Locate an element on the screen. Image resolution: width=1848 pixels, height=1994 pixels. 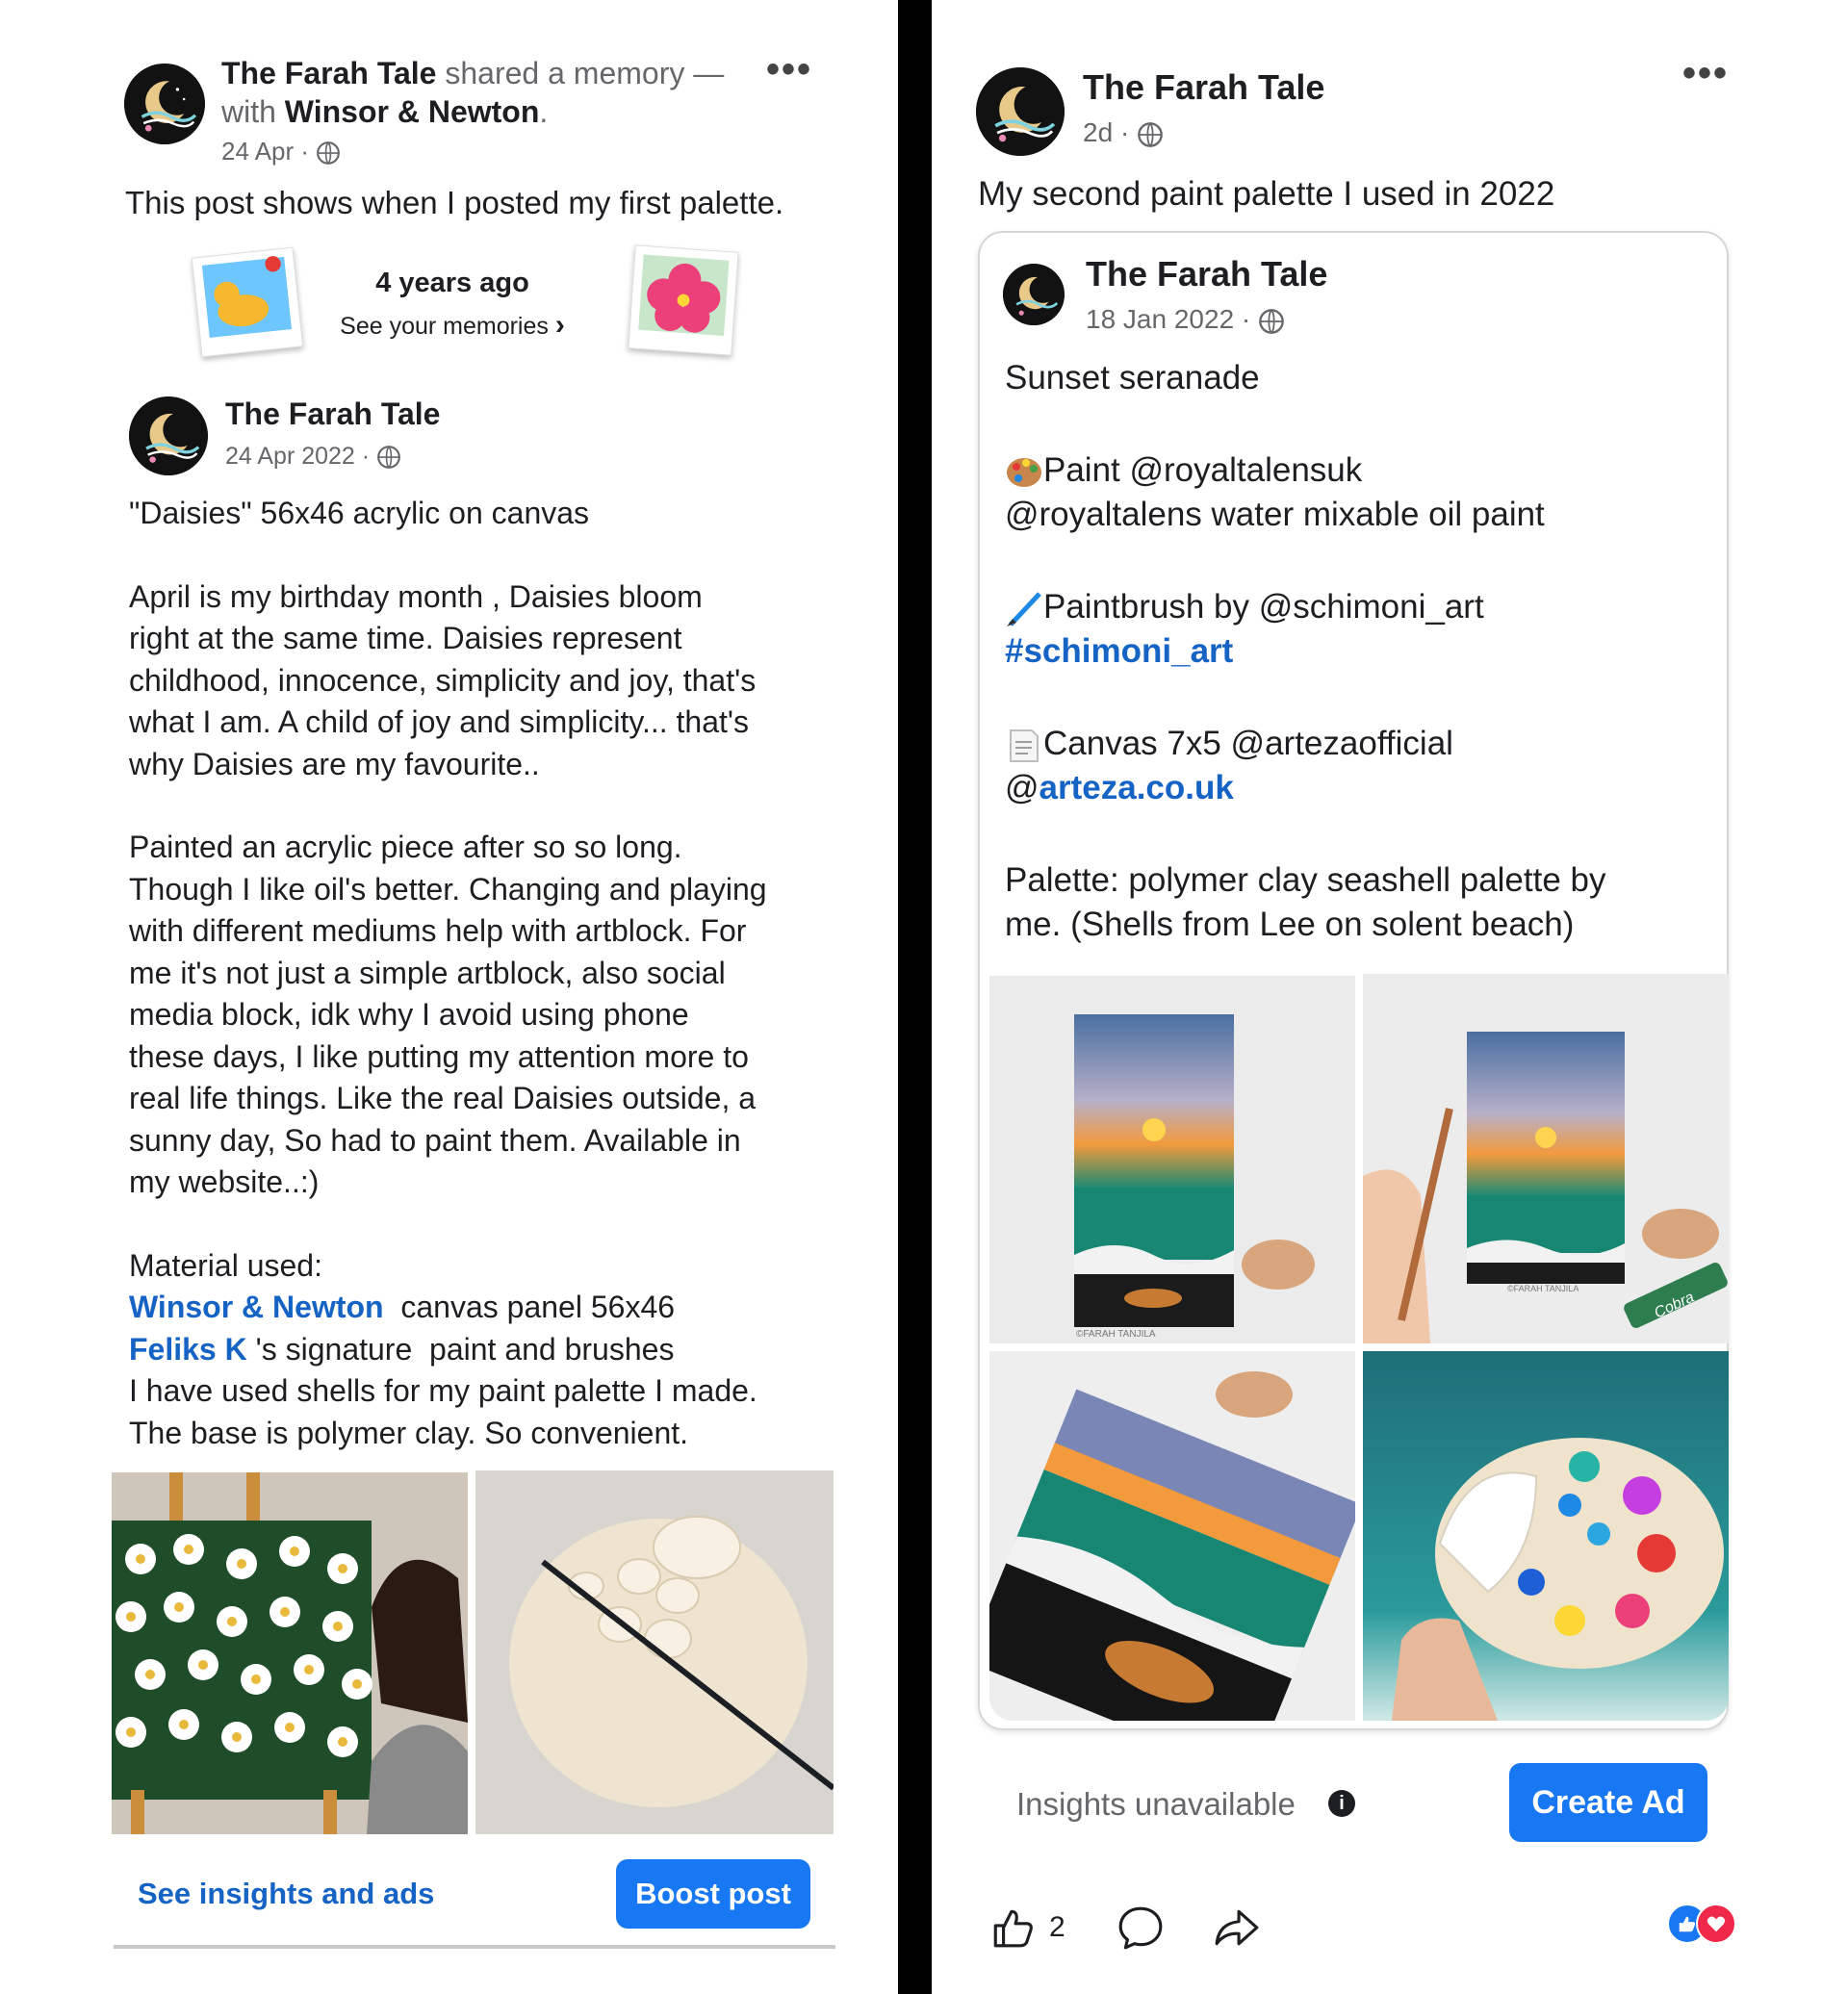
daisies-painting-photo is located at coordinates (290, 1653).